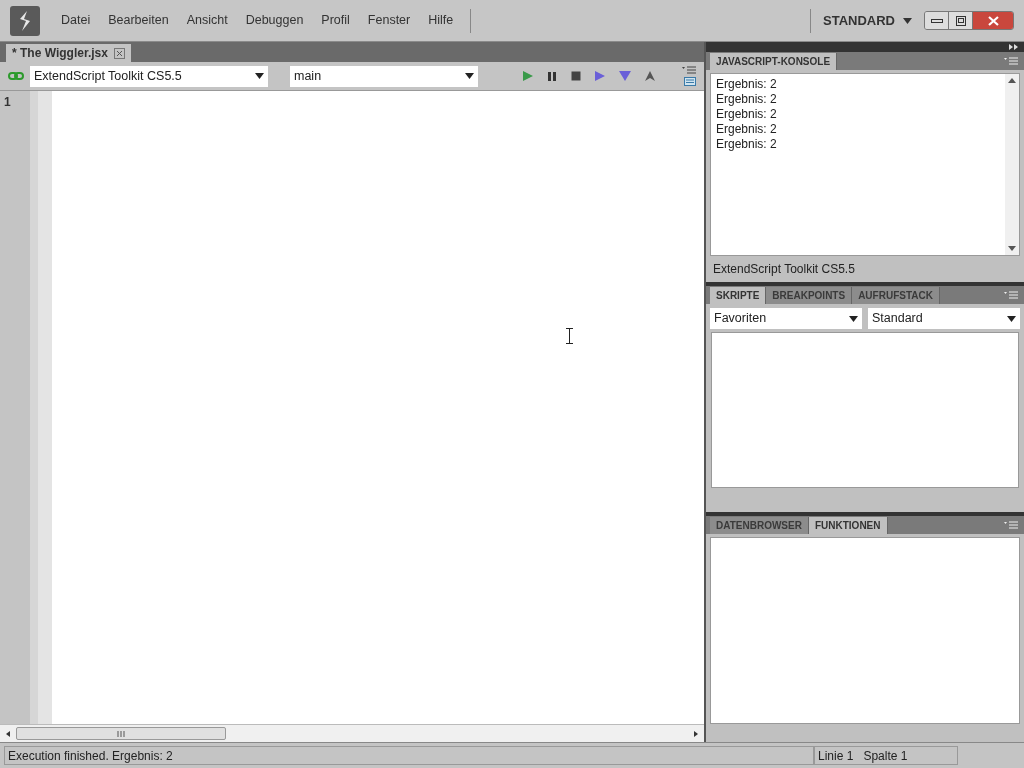 Image resolution: width=1024 pixels, height=768 pixels. I want to click on close-button, so click(993, 20).